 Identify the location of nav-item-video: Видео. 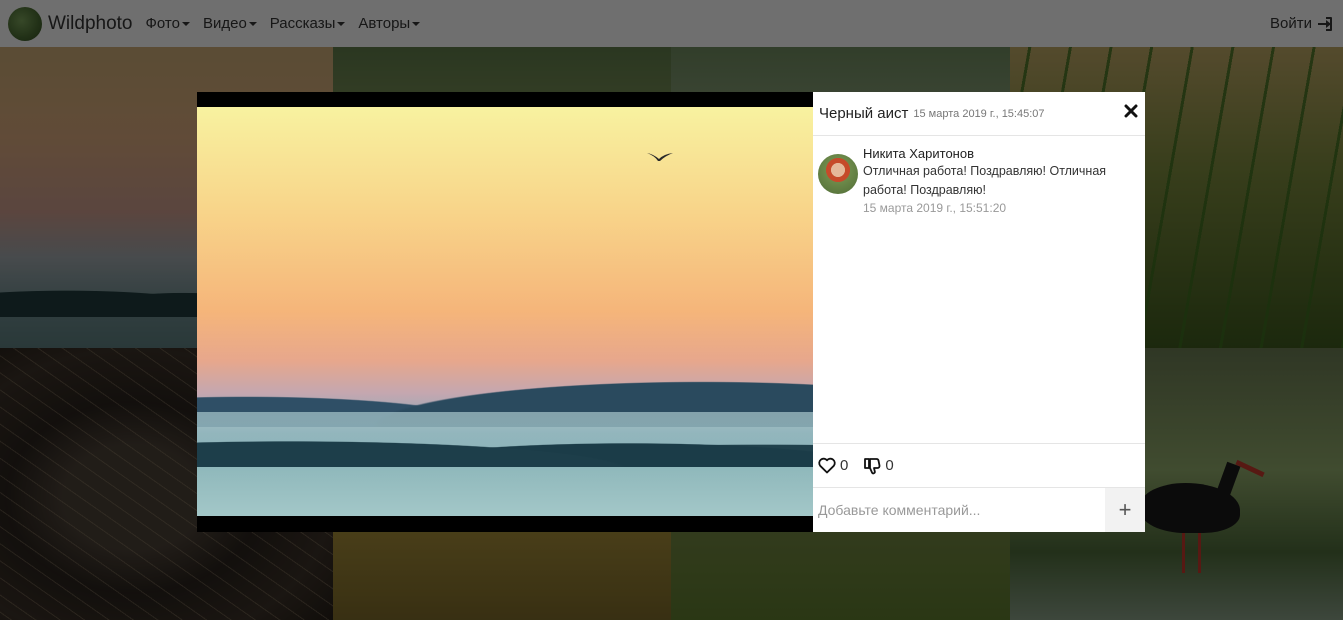
(230, 23).